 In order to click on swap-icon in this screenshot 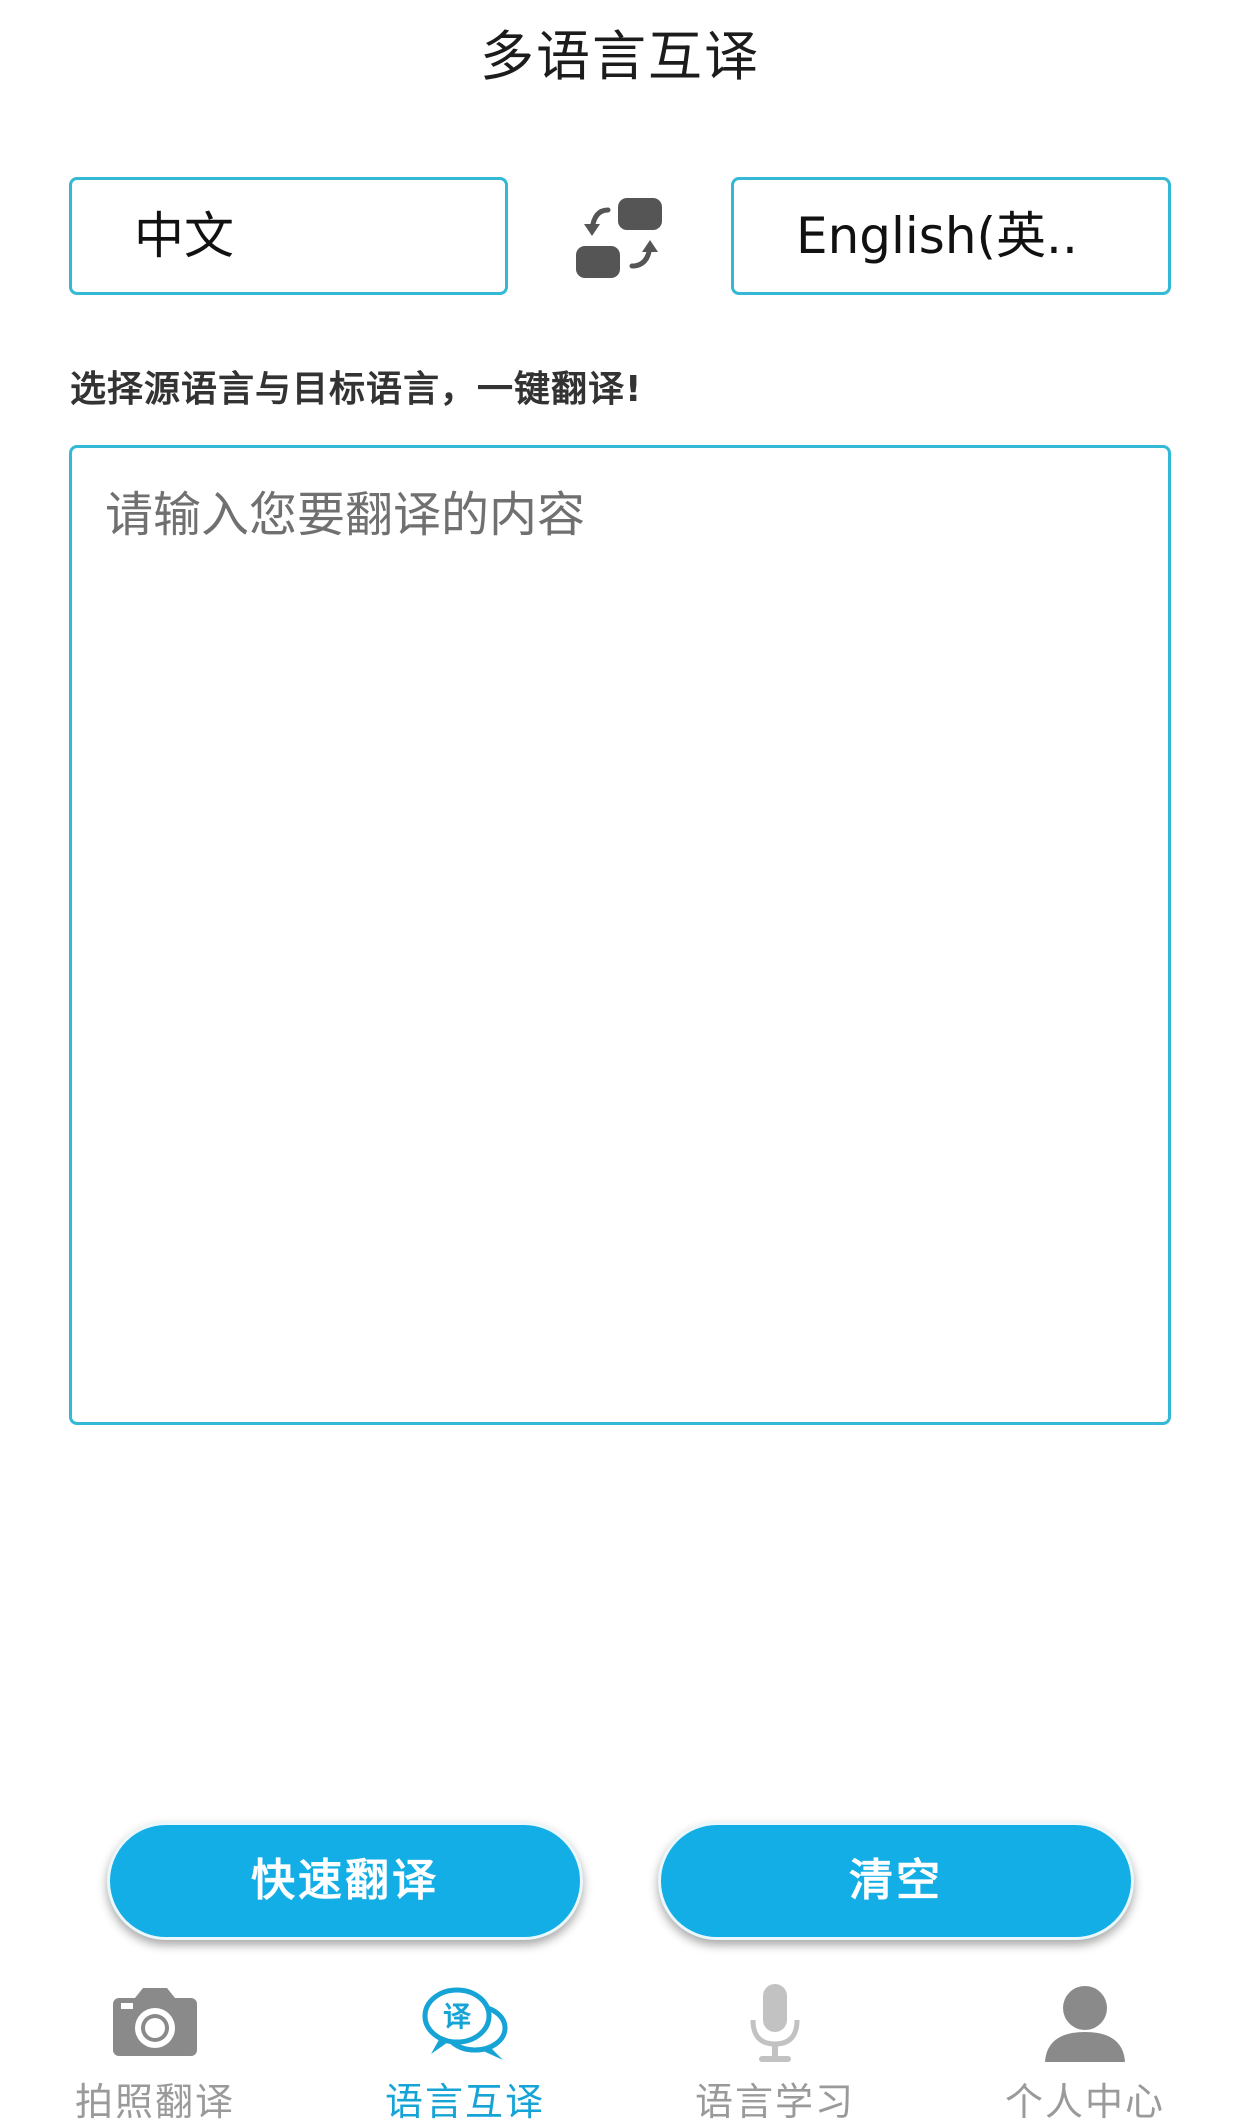, I will do `click(619, 238)`.